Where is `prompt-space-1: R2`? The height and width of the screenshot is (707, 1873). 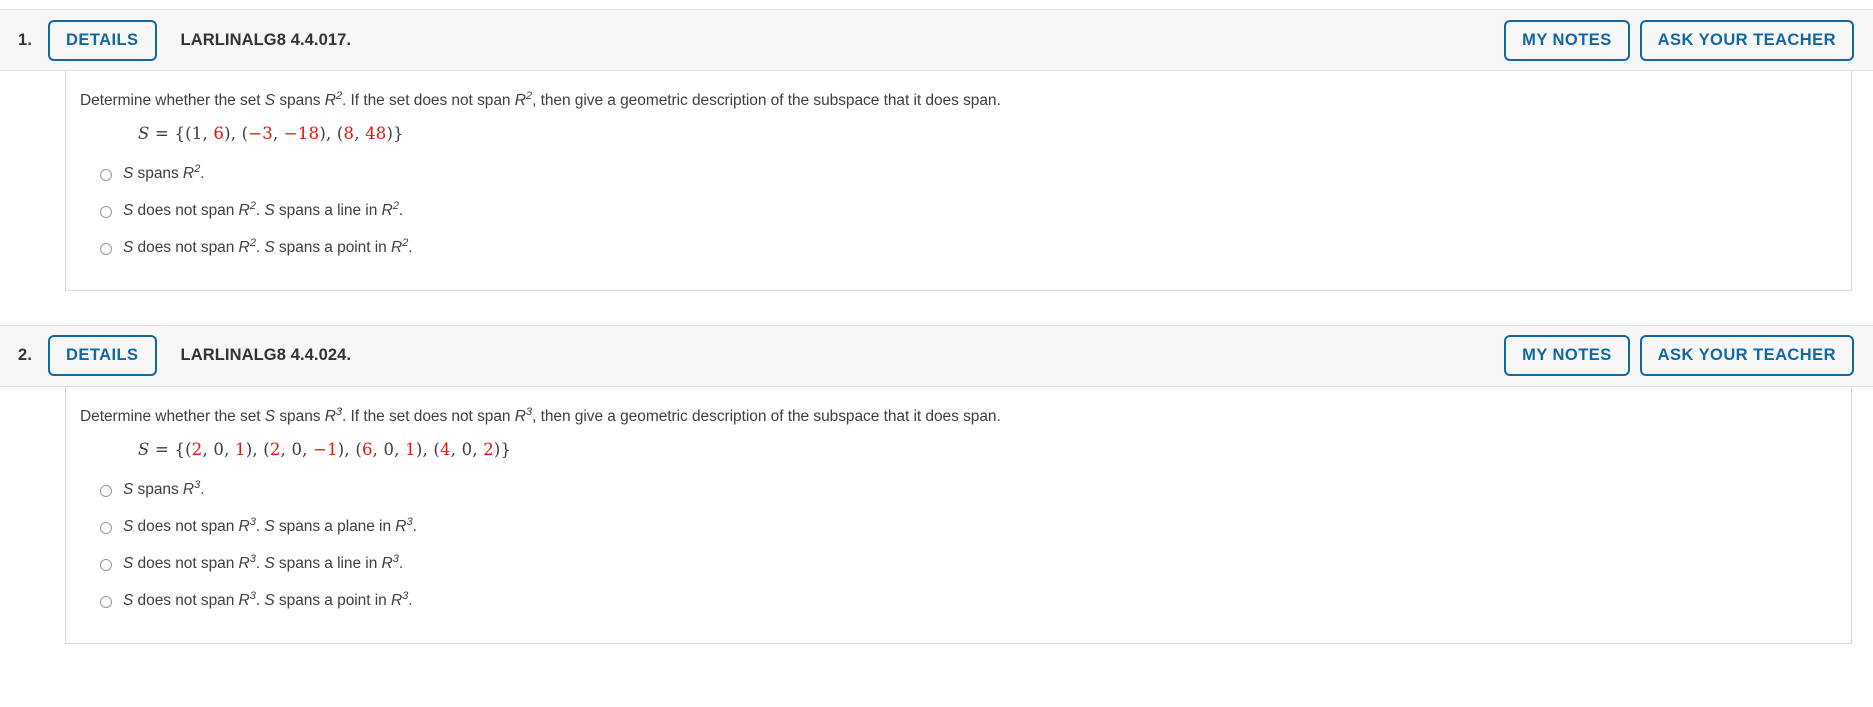 prompt-space-1: R2 is located at coordinates (333, 99).